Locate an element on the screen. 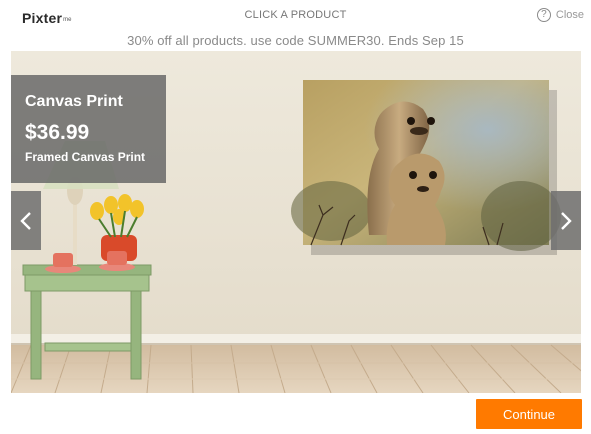  page-title: CLICK A PRODUCT is located at coordinates (295, 15).